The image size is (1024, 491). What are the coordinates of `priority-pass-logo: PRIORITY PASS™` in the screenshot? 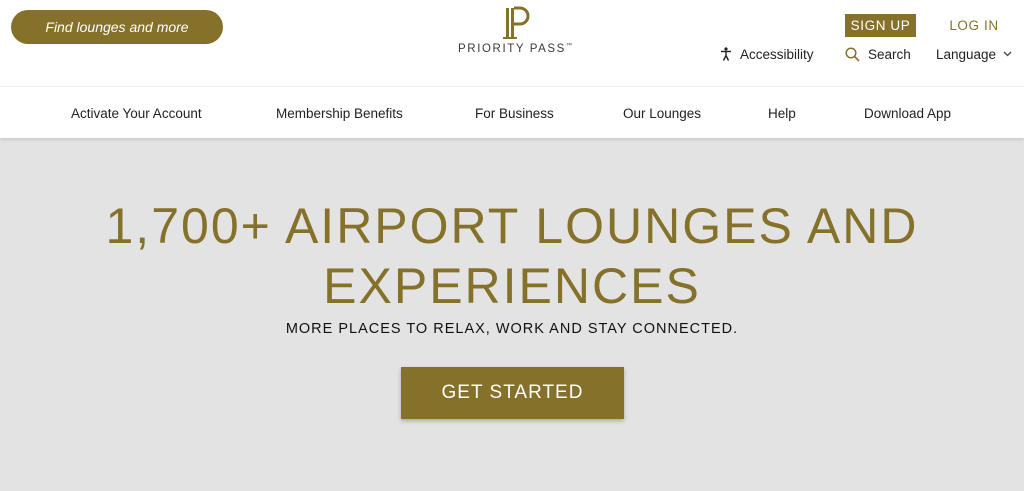 It's located at (515, 36).